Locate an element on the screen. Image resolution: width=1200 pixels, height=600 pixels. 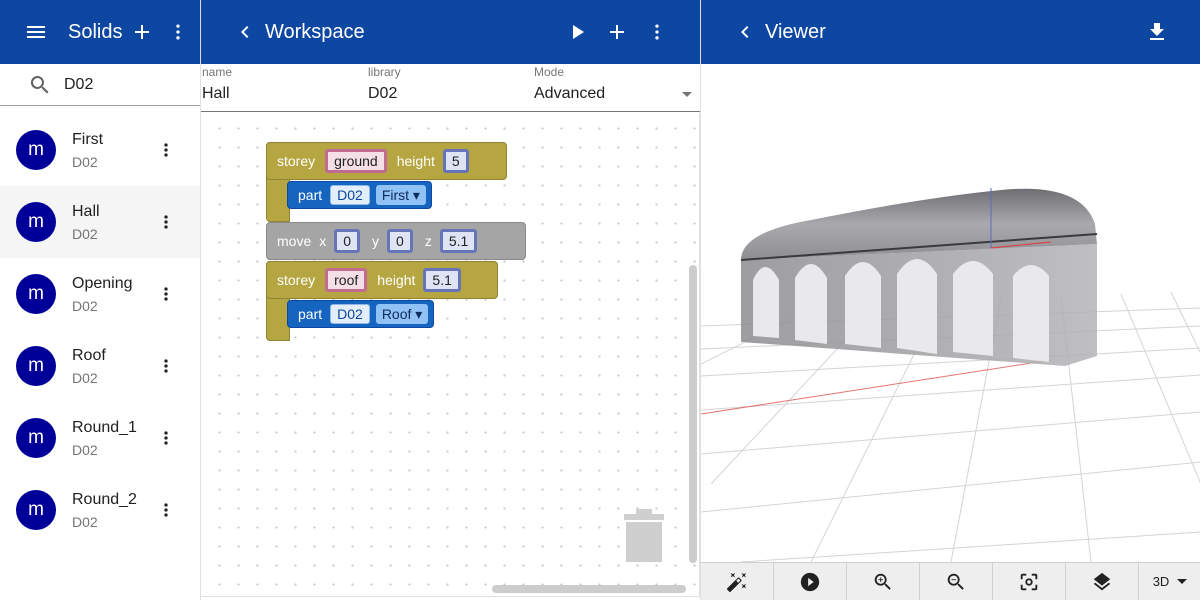
layers-button is located at coordinates (1102, 581).